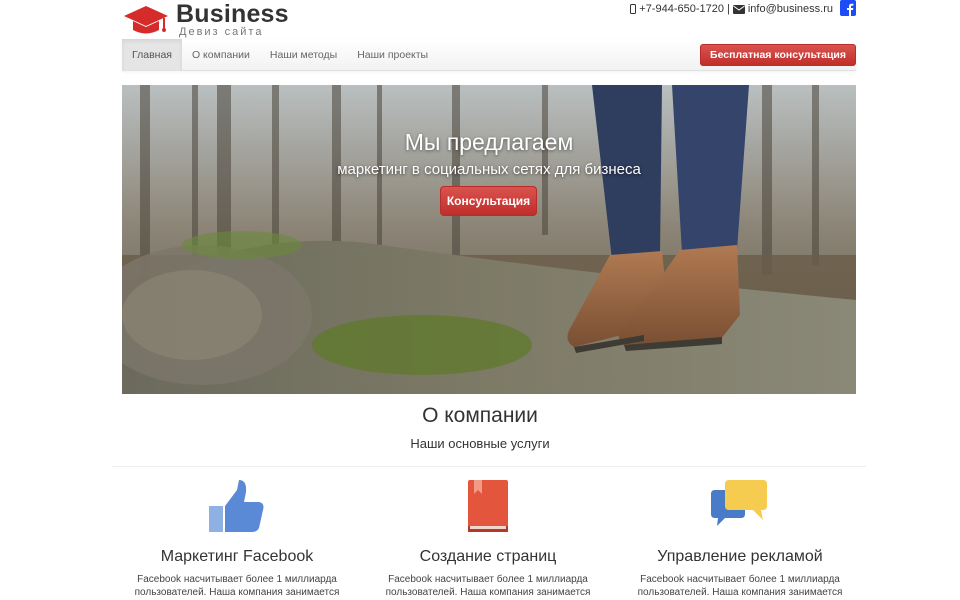 This screenshot has width=960, height=600. What do you see at coordinates (790, 9) in the screenshot?
I see `email-link: info@business.ru` at bounding box center [790, 9].